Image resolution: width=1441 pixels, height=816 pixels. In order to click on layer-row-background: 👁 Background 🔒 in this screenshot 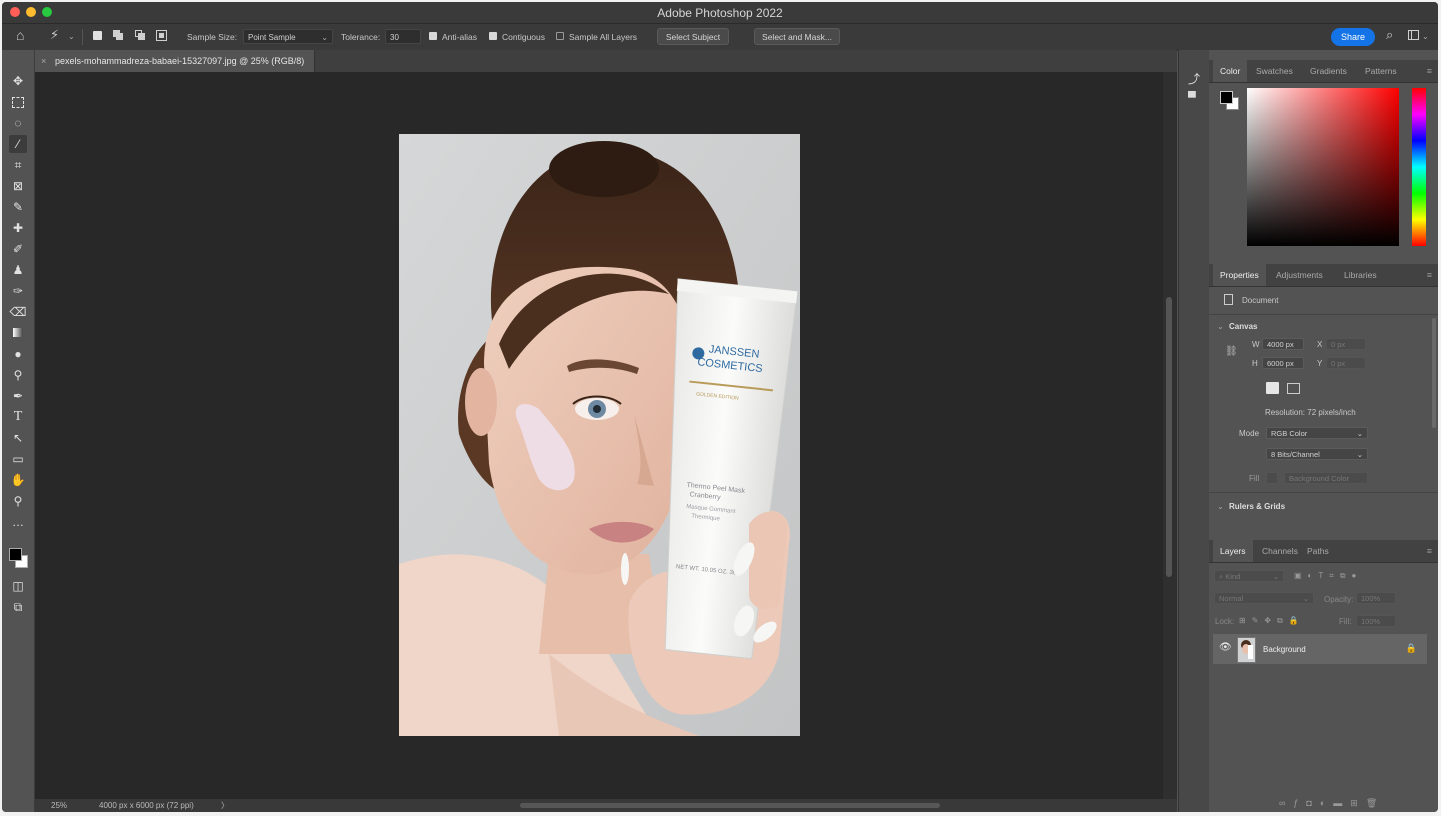, I will do `click(1320, 649)`.